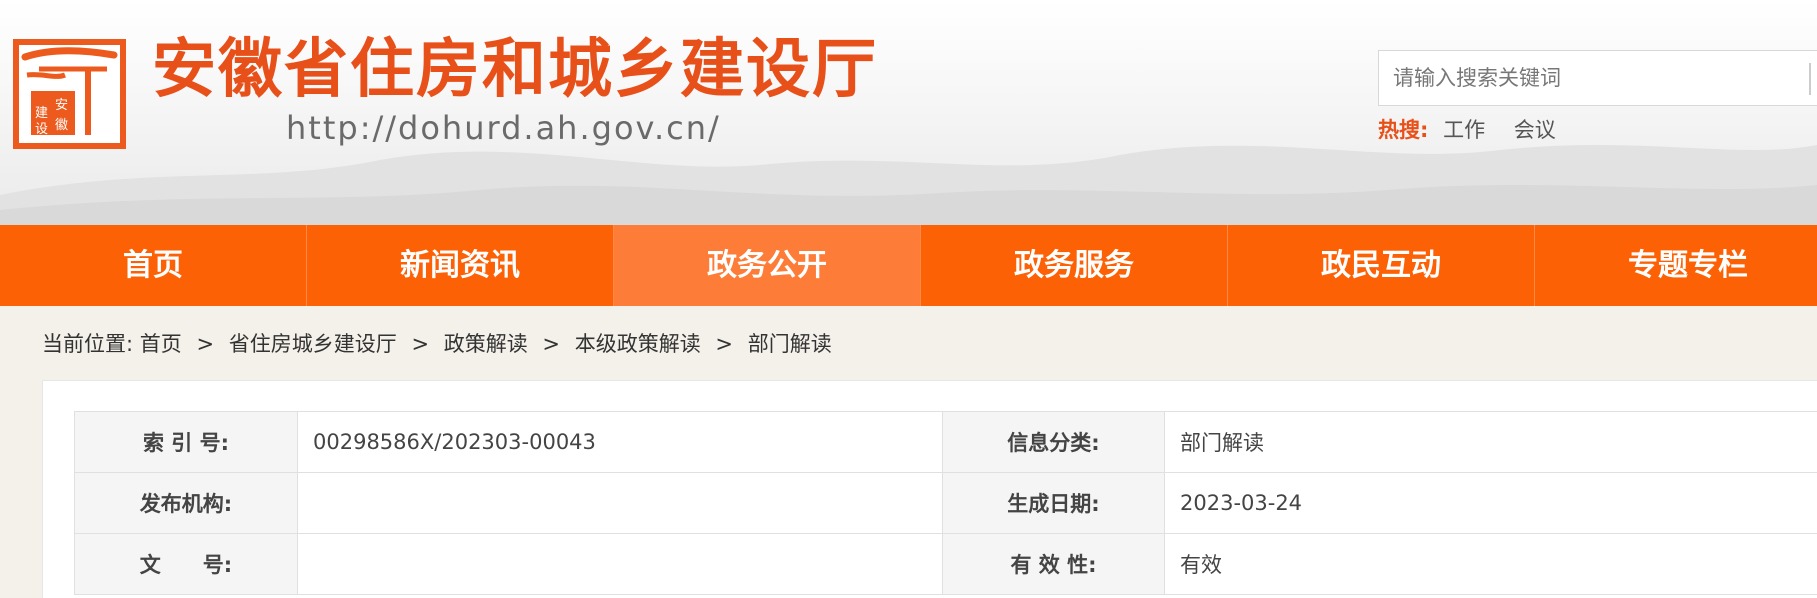 This screenshot has height=598, width=1817. I want to click on value-created-date: 2023-03-24, so click(1490, 503).